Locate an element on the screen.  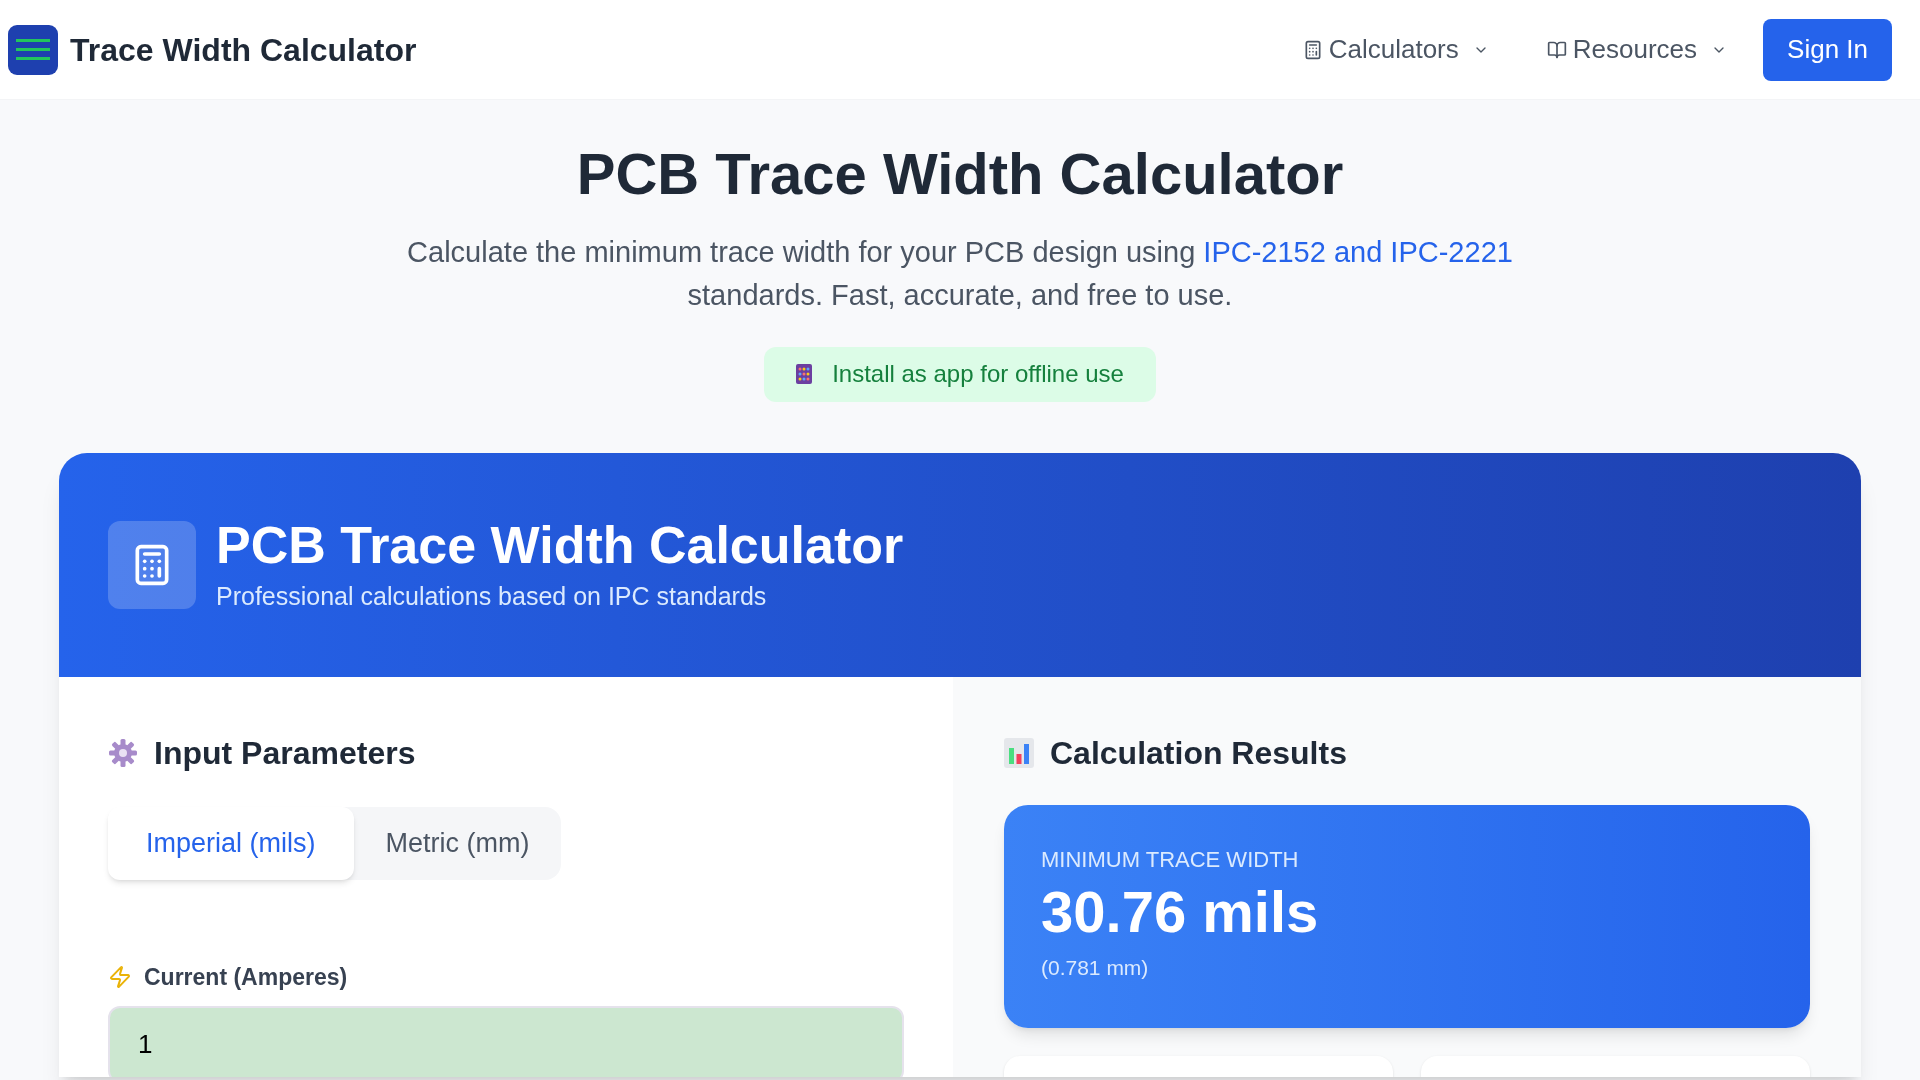
nav-menu-button: Calculators is located at coordinates (1395, 49).